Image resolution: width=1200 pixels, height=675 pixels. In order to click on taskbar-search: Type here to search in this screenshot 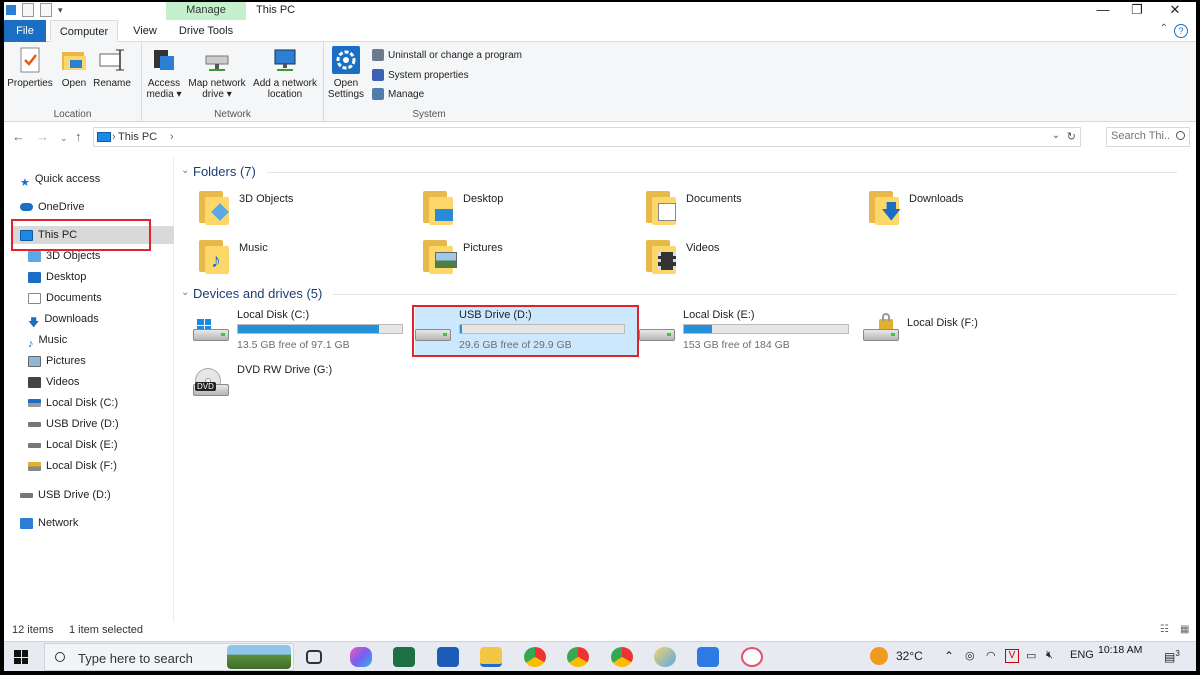, I will do `click(169, 657)`.